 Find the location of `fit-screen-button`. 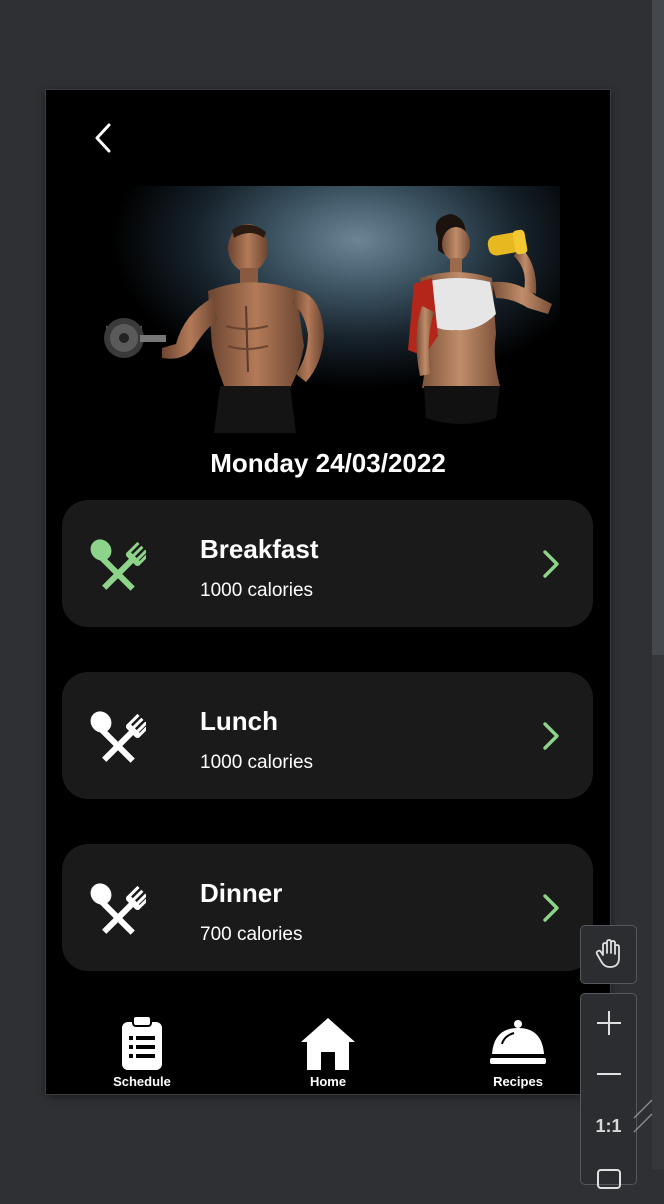

fit-screen-button is located at coordinates (608, 1179).